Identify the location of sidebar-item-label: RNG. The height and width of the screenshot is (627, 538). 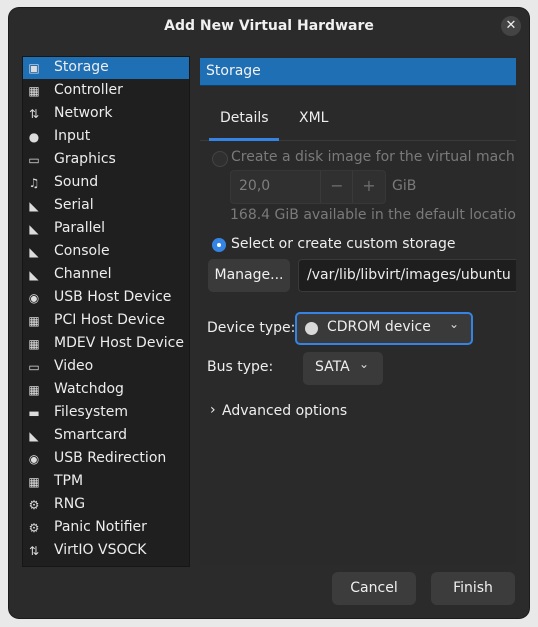
(70, 504).